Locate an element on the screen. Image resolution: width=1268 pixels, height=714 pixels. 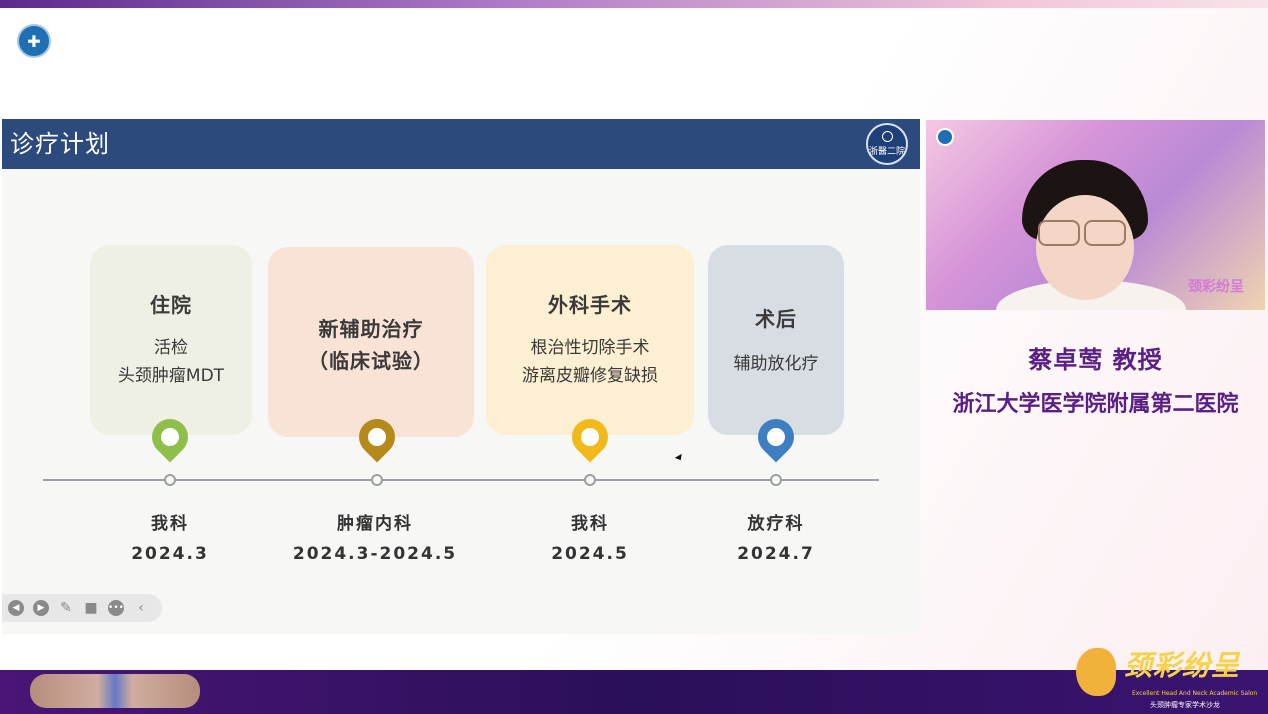
stage-line: 根治性切除手术 is located at coordinates (590, 348).